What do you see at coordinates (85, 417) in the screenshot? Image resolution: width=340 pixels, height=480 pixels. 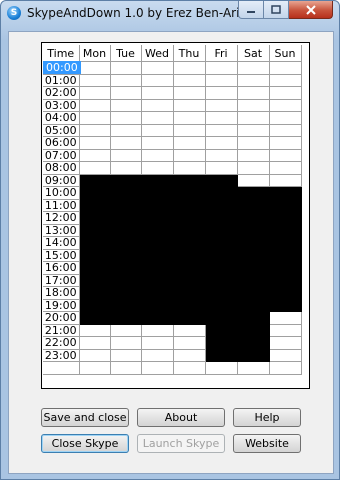 I see `save-and-close-button: Save and close` at bounding box center [85, 417].